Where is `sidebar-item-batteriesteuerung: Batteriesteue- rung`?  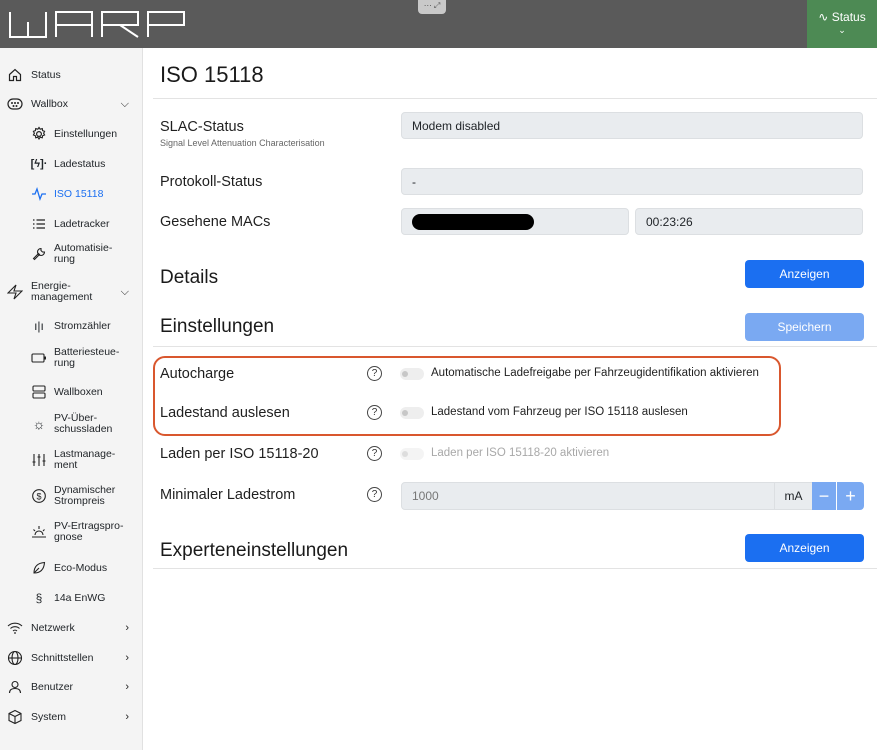
sidebar-item-batteriesteuerung: Batteriesteue- rung is located at coordinates (71, 358).